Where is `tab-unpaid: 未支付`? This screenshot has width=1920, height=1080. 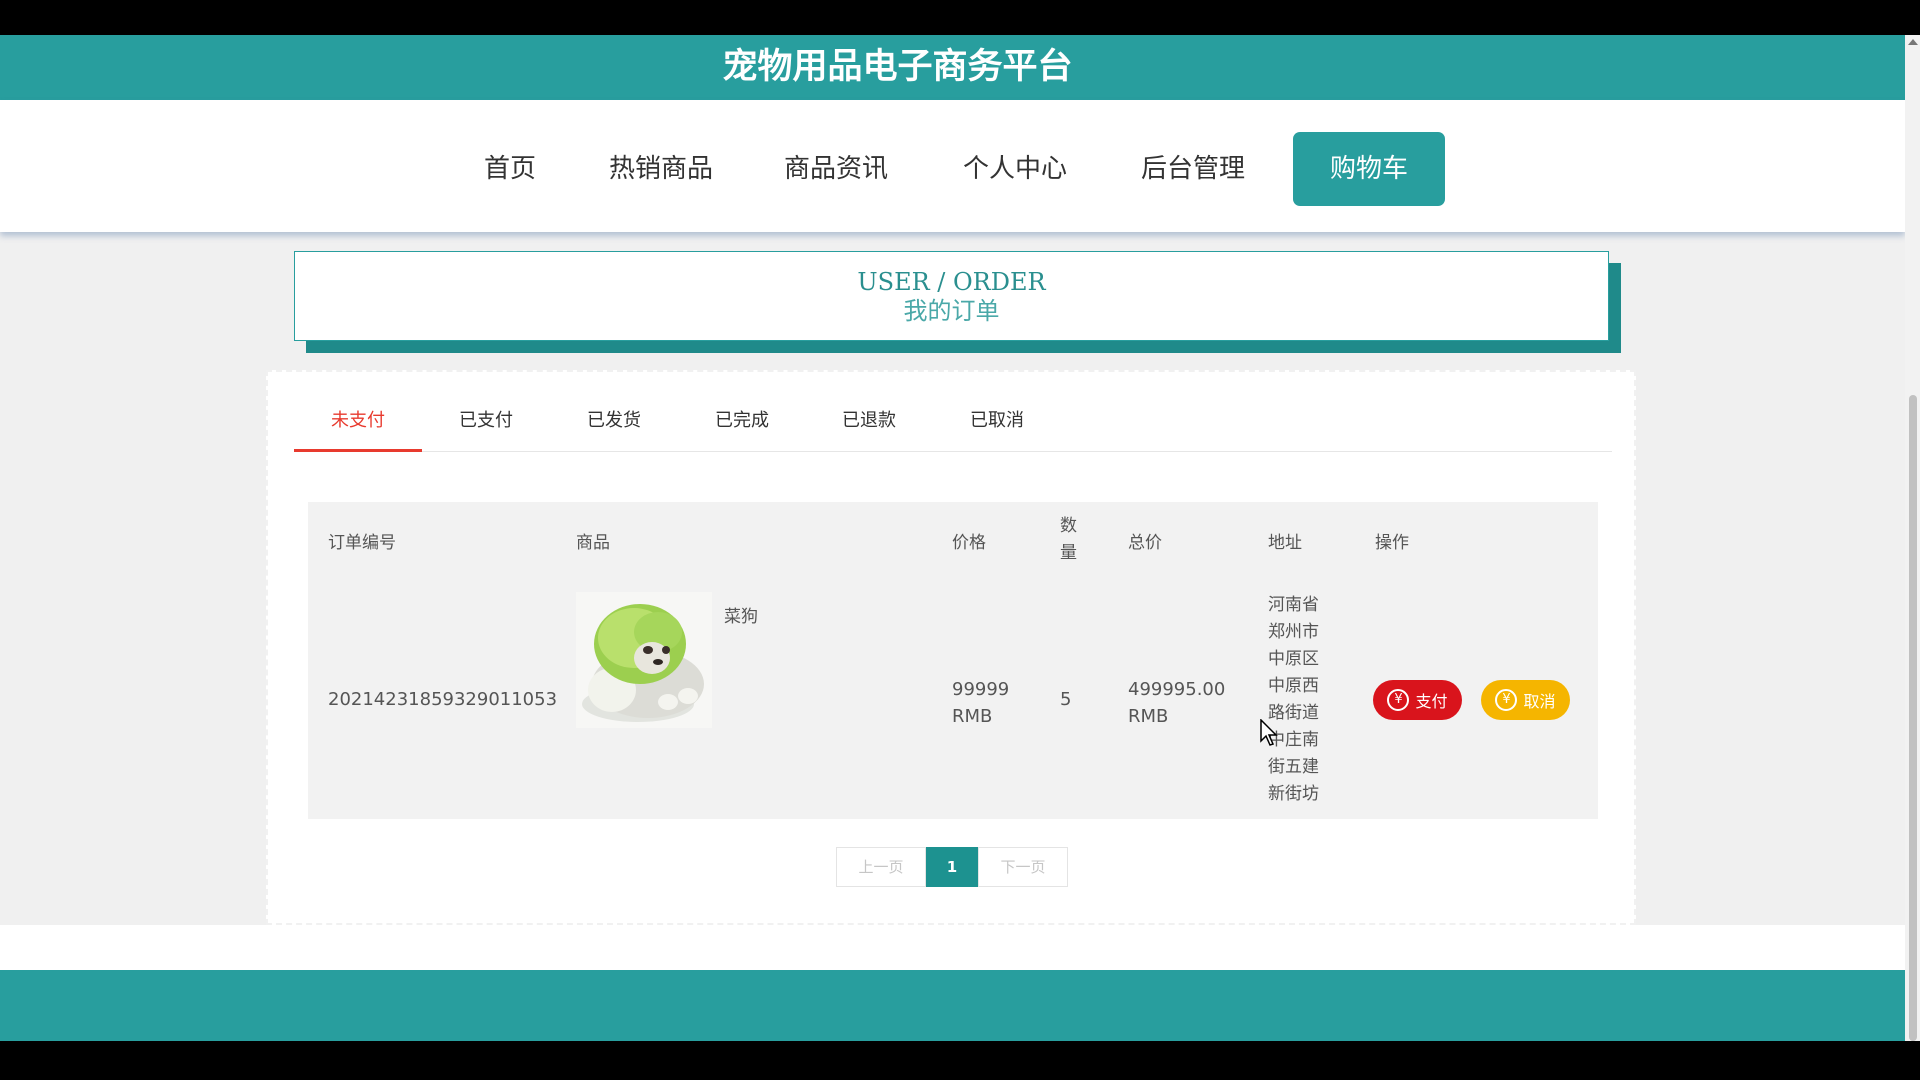
tab-unpaid: 未支付 is located at coordinates (358, 423).